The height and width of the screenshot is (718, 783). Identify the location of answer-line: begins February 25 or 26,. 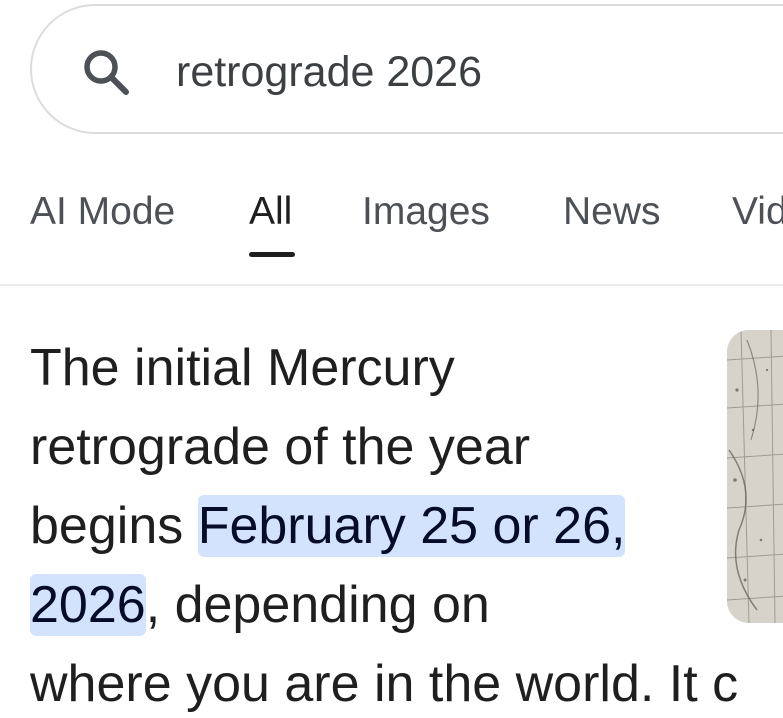
(406, 526).